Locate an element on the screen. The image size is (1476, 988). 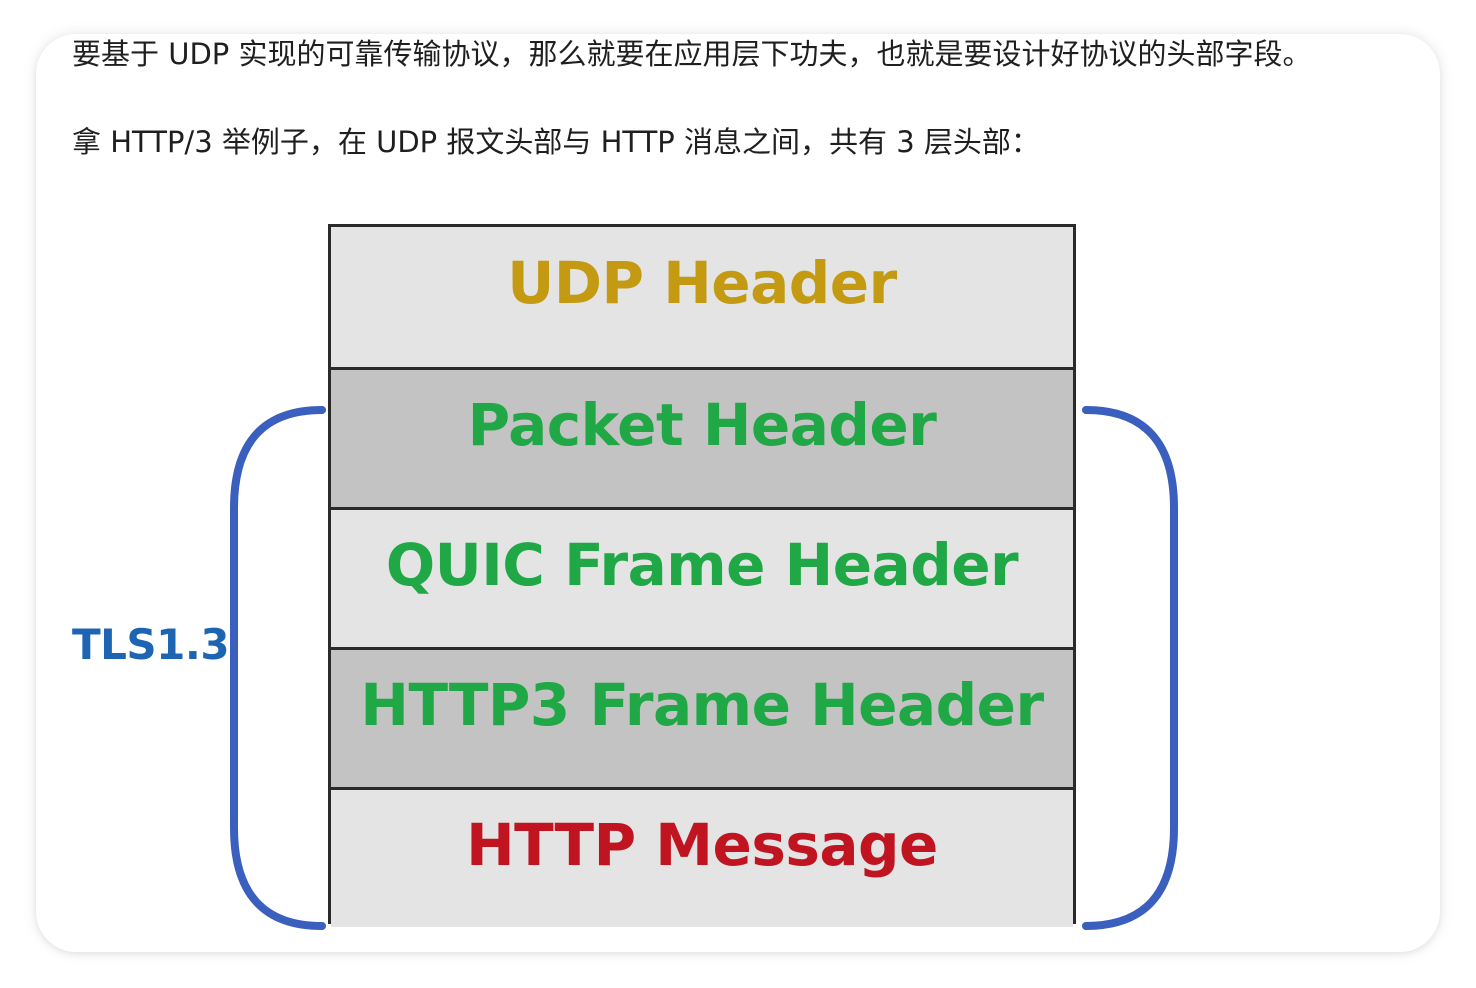
left-bracket is located at coordinates (278, 668).